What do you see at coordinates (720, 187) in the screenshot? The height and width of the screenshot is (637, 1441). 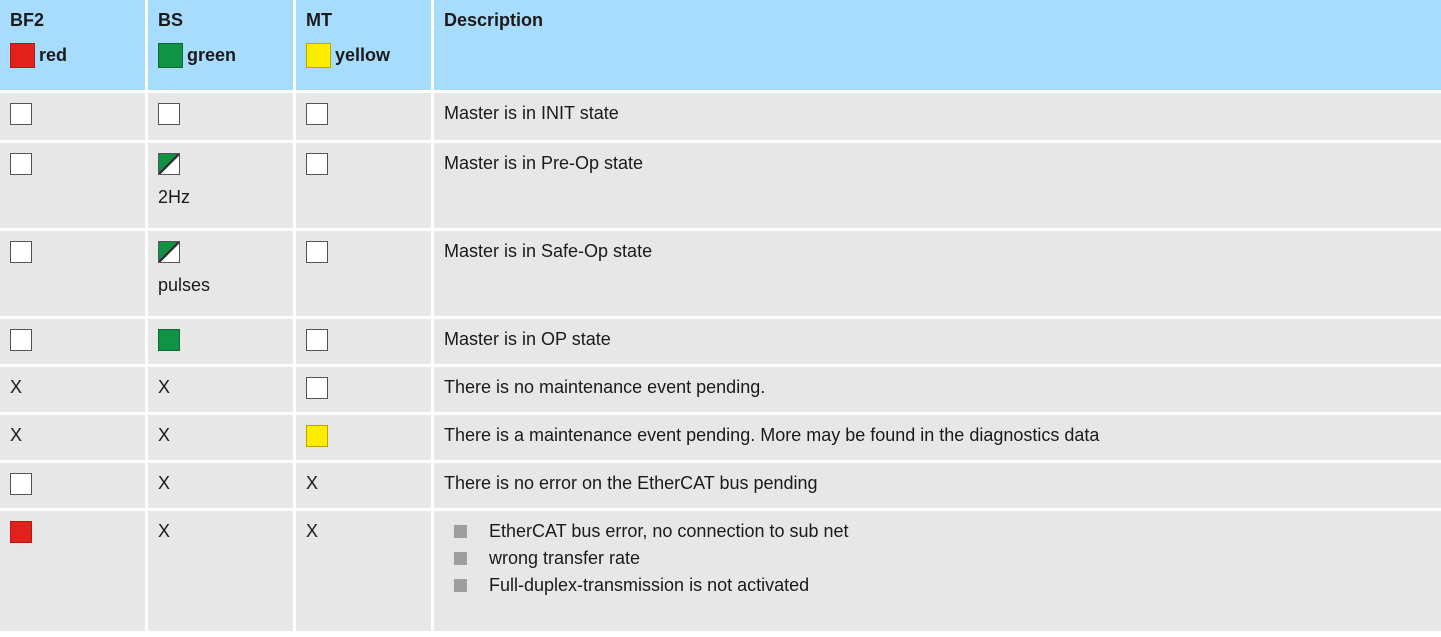 I see `table-row: 2Hz Master is in Pre-Op state` at bounding box center [720, 187].